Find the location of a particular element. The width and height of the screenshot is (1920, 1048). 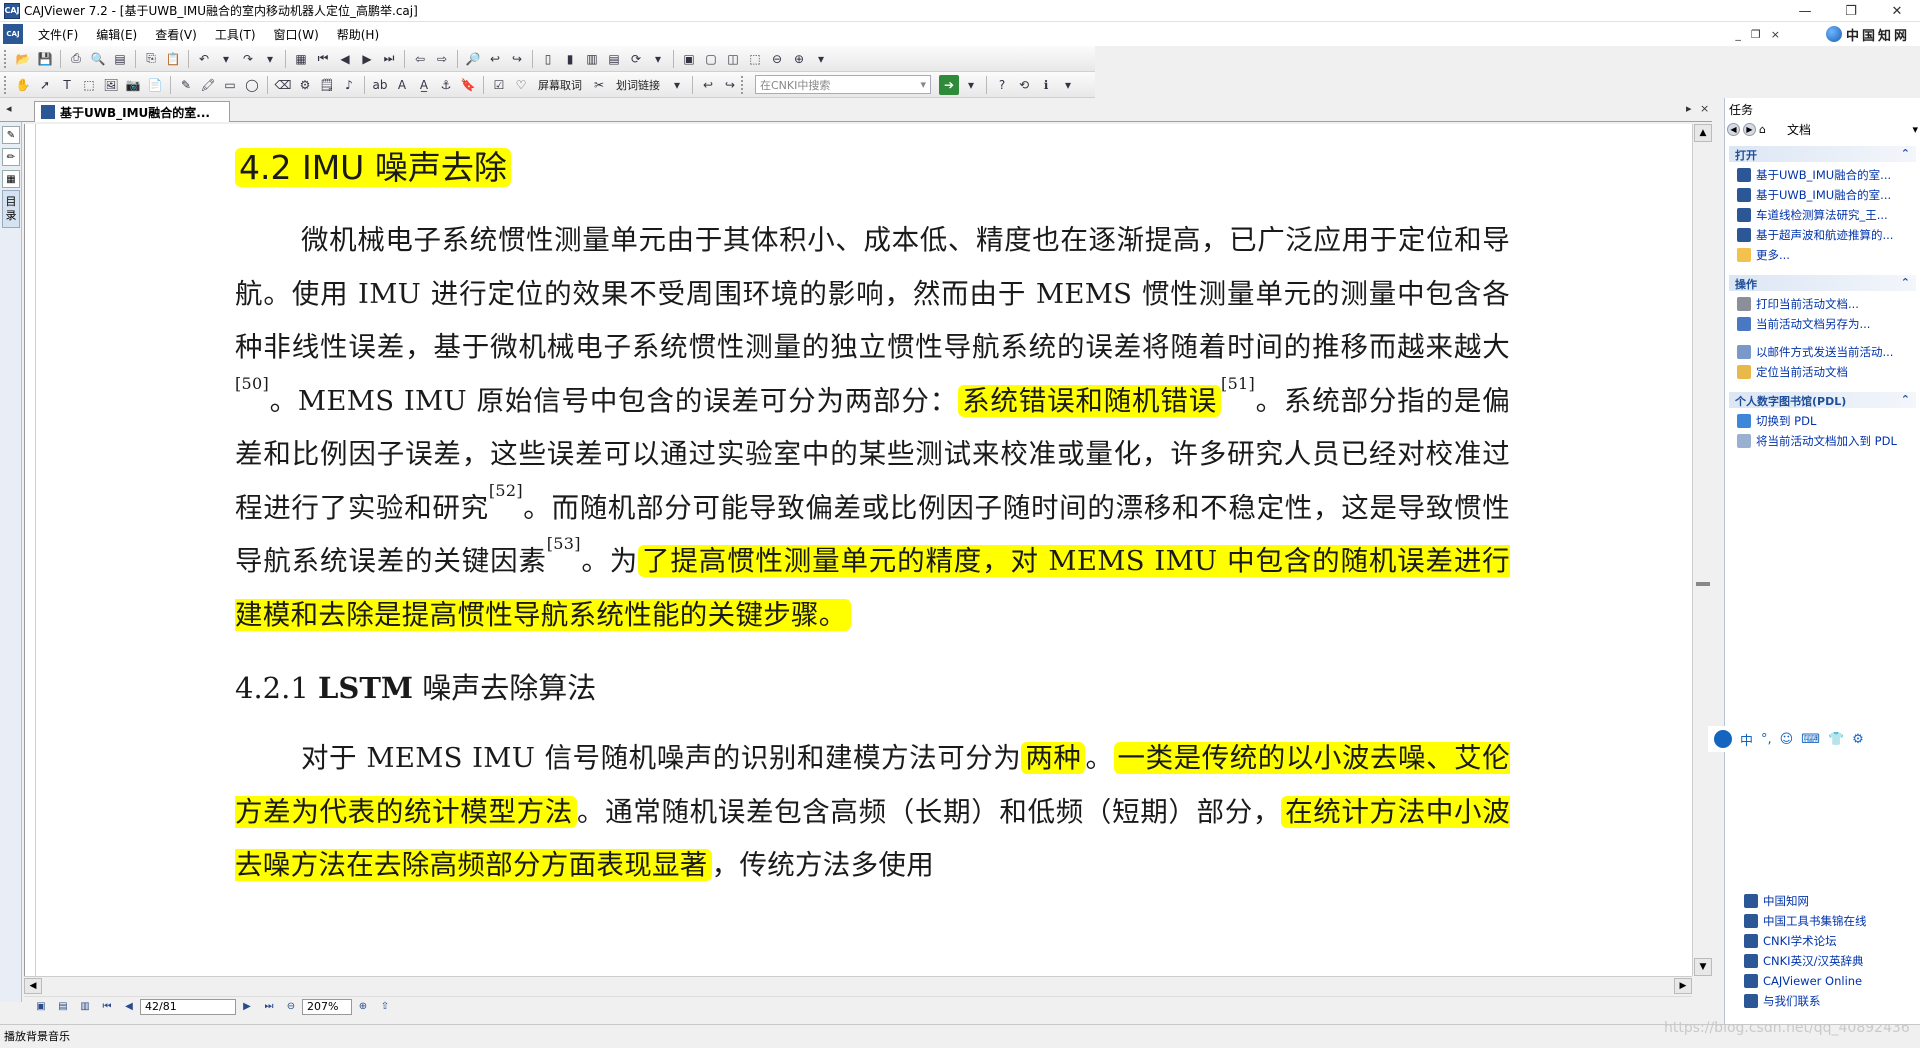

hand-tool-icon: ✋ is located at coordinates (23, 85).